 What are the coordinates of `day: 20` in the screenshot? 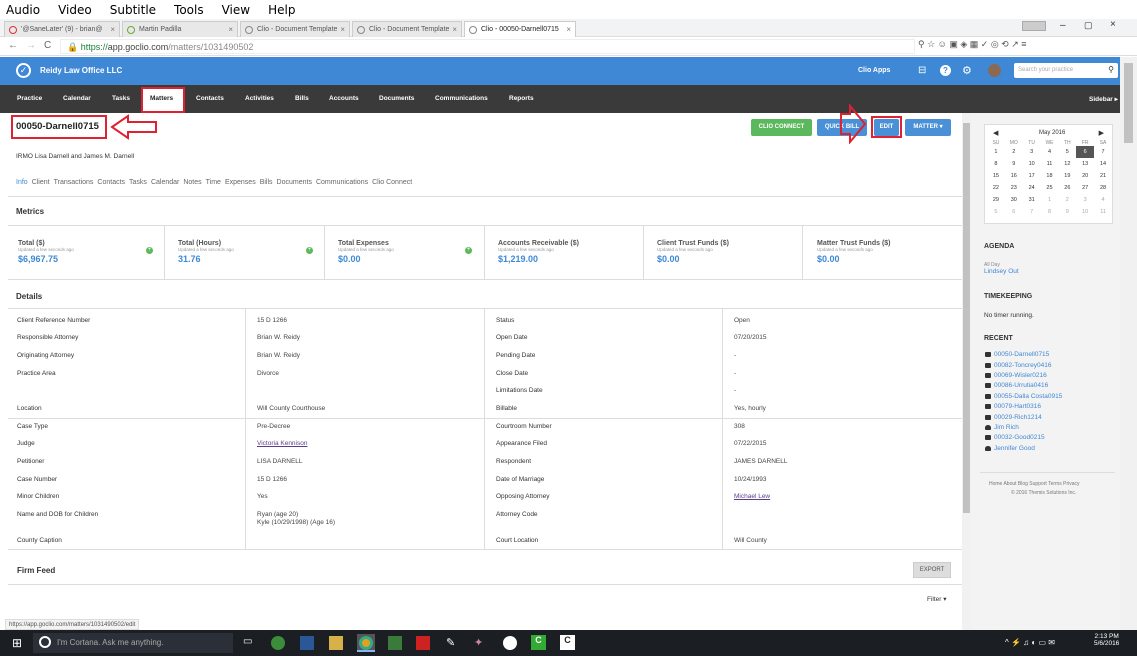 It's located at (1085, 176).